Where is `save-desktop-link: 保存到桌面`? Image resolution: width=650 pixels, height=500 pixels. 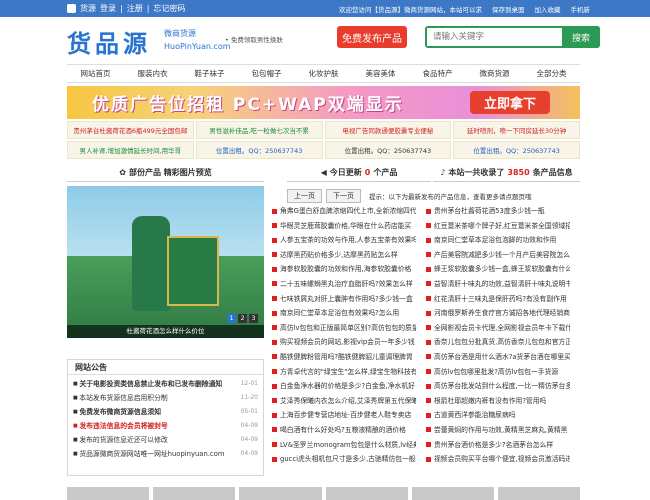 save-desktop-link: 保存到桌面 is located at coordinates (508, 9).